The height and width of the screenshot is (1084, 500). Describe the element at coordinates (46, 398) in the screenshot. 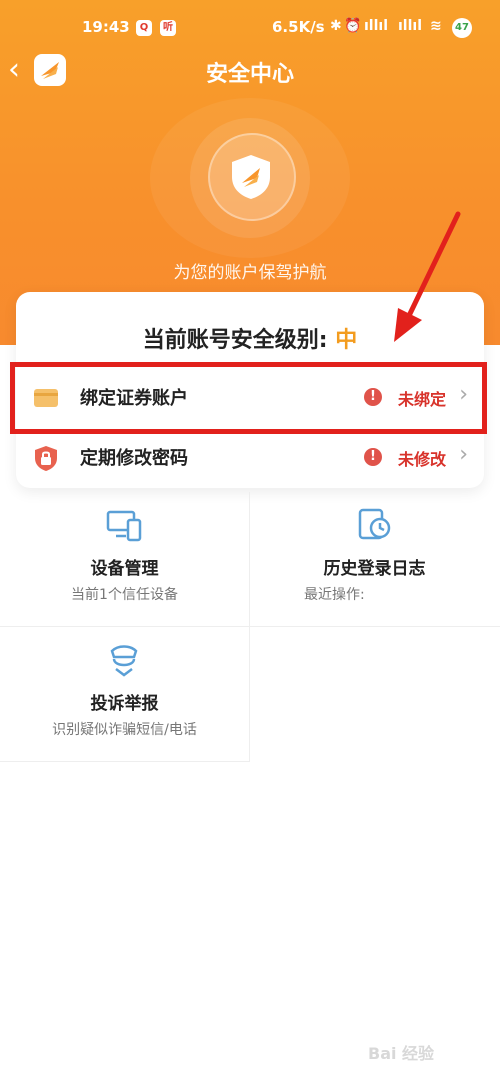

I see `card-icon` at that location.